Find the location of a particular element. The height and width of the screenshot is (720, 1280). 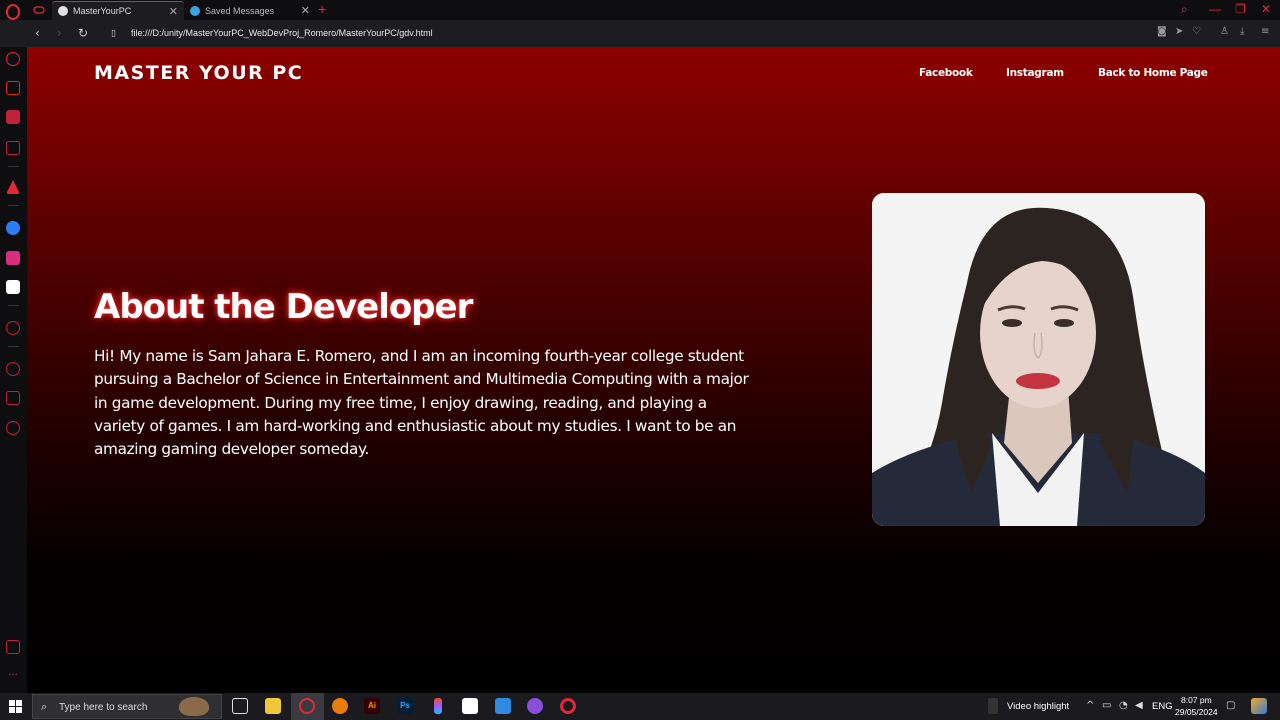

notifications-icon: ▢ is located at coordinates (1230, 705).